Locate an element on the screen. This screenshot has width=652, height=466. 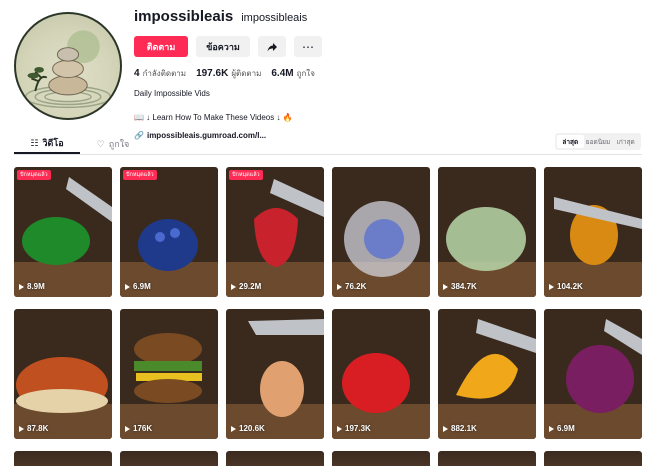
video-card: ปักหมุดแล้ว 8.9M is located at coordinates (63, 232).